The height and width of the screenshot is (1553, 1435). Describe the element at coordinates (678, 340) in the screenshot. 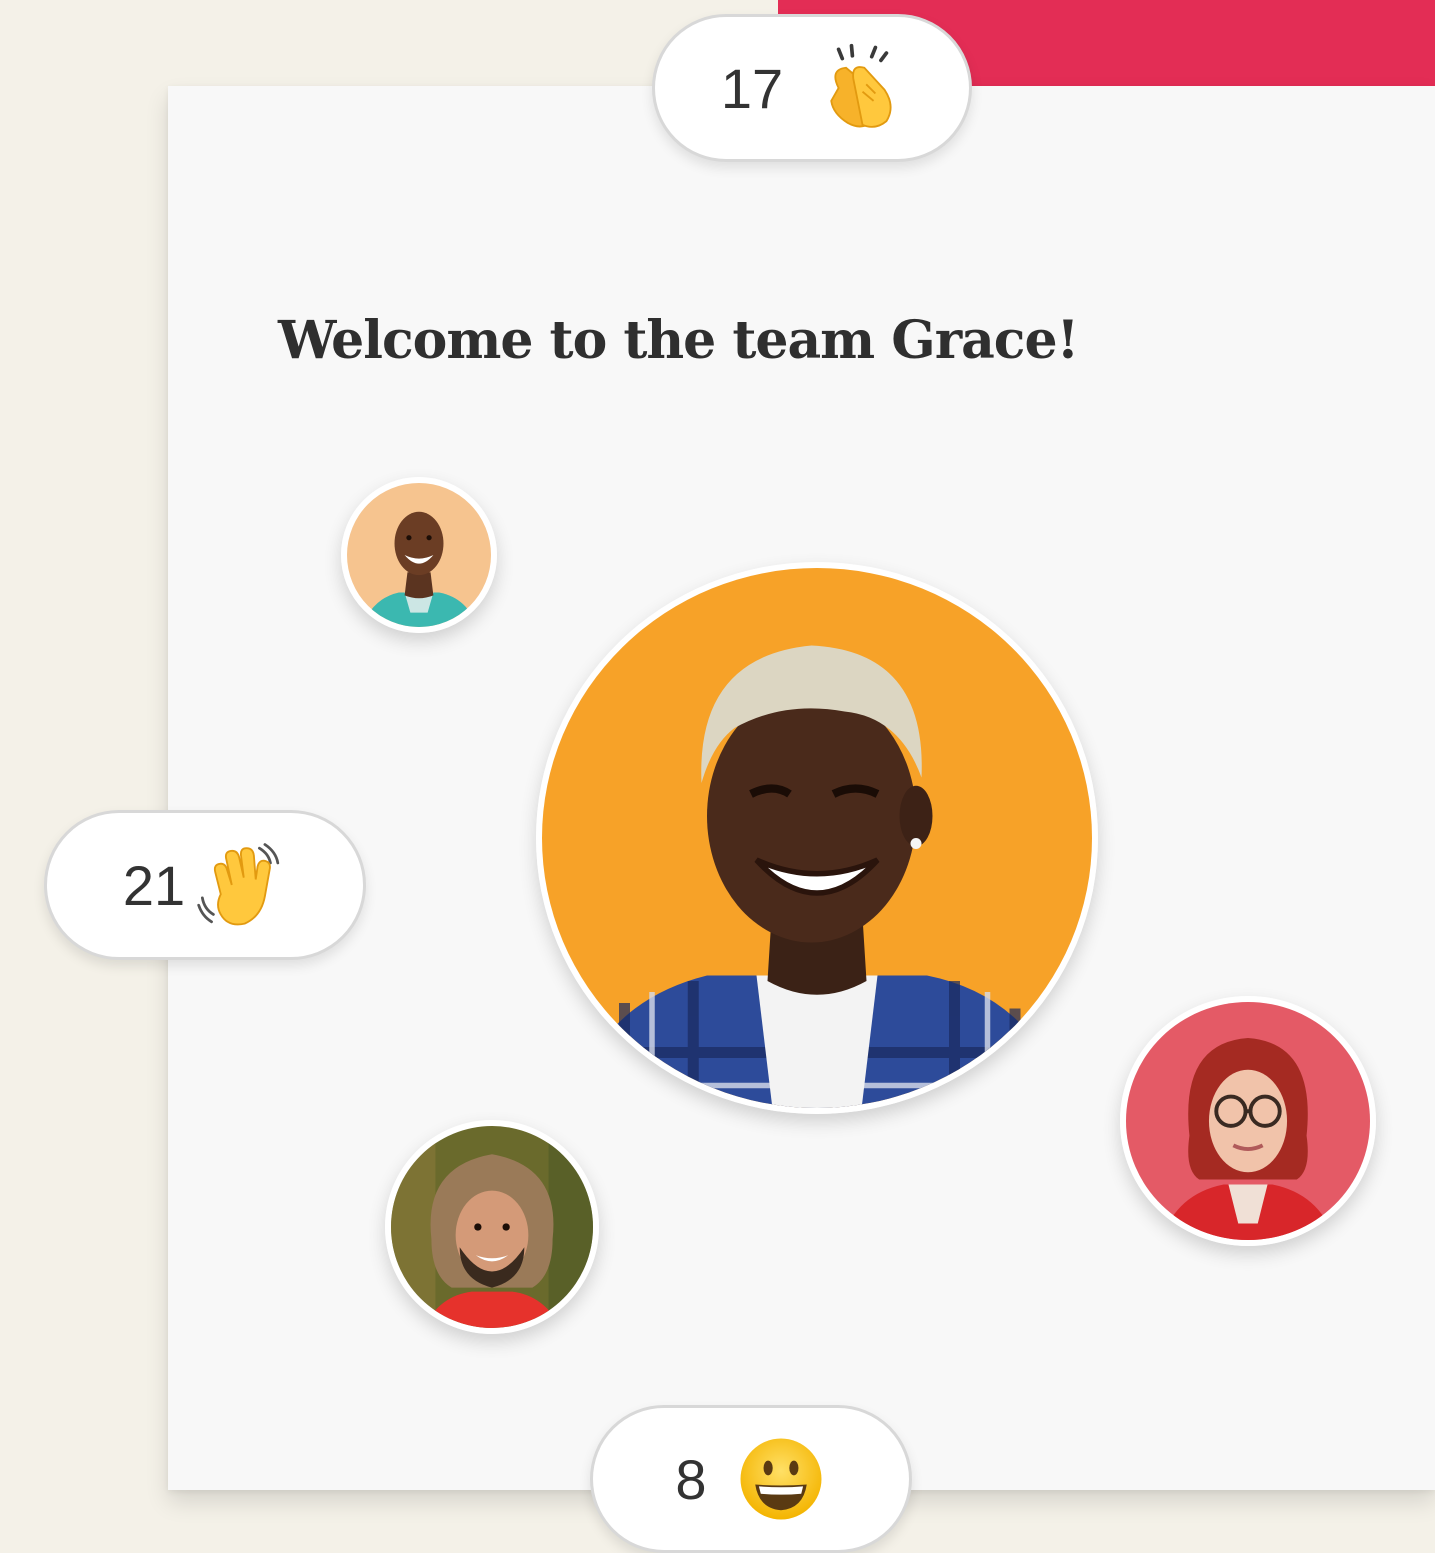

I see `welcome-title: Welcome to the team Grace!` at that location.